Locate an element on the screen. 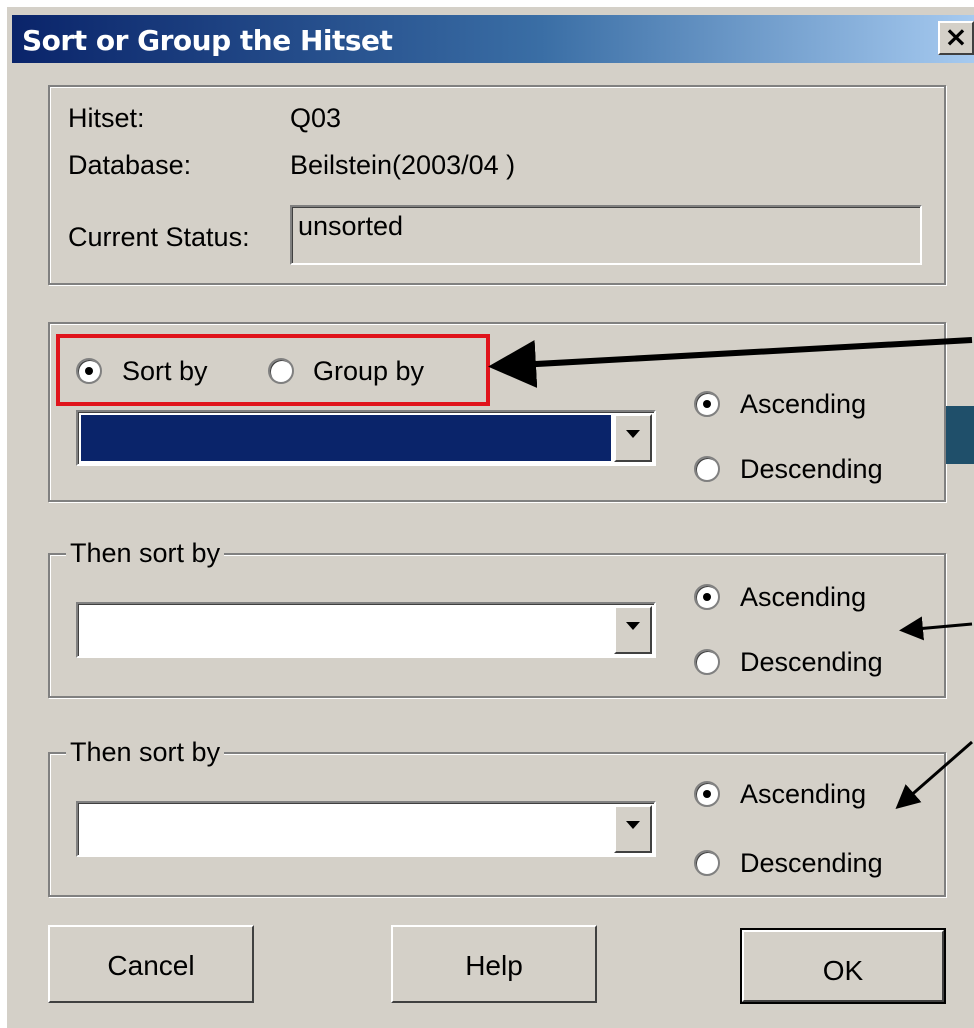 This screenshot has height=1028, width=974. arrow-to-sort-group is located at coordinates (730, 362).